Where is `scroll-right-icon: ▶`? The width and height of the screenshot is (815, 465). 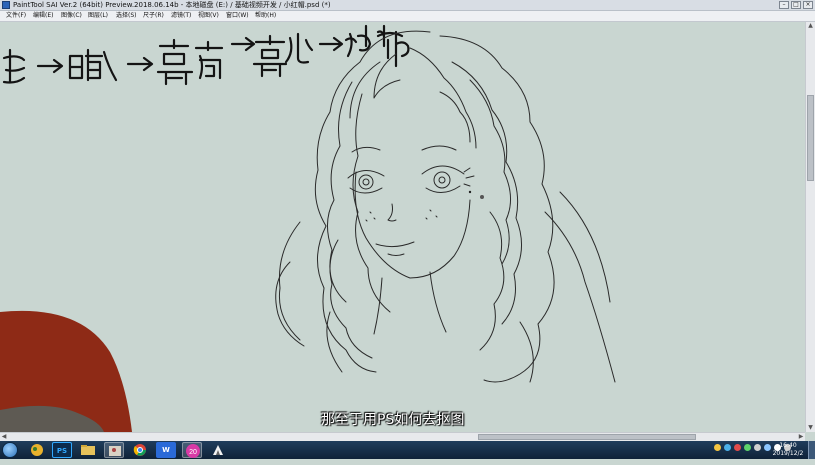
scroll-right-icon: ▶ is located at coordinates (801, 437).